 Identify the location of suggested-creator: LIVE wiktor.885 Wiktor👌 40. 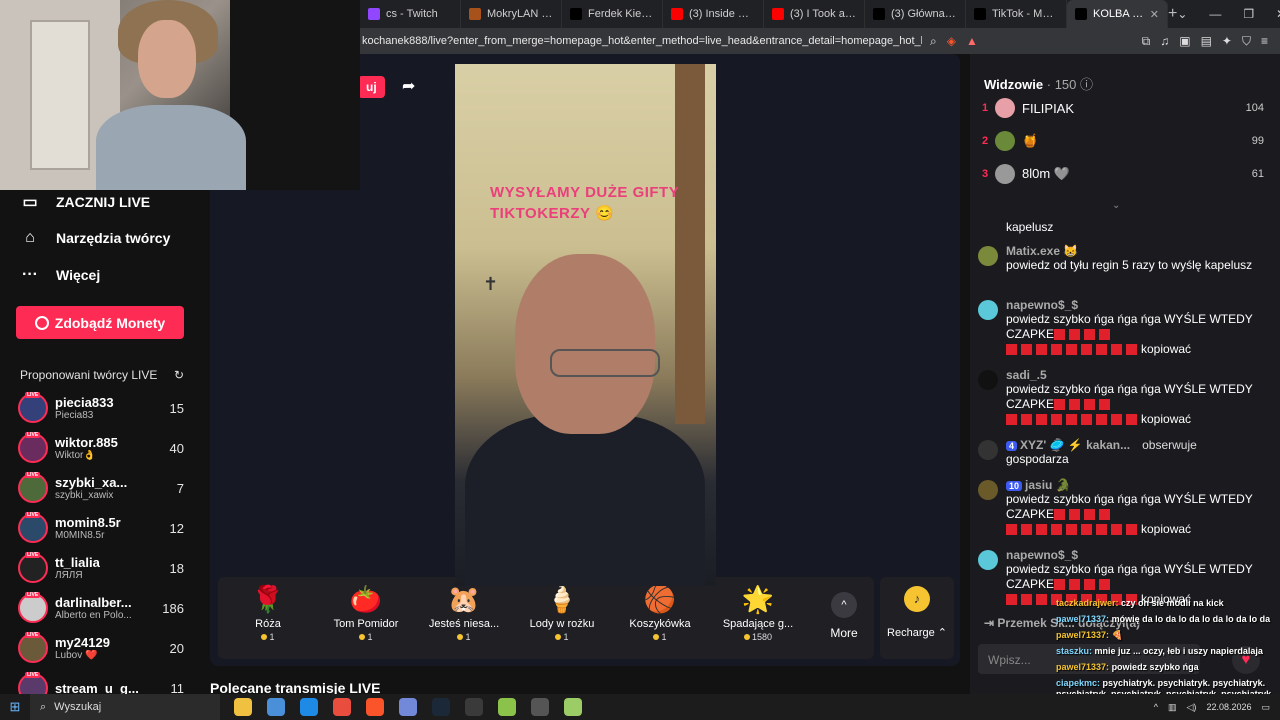
(101, 448).